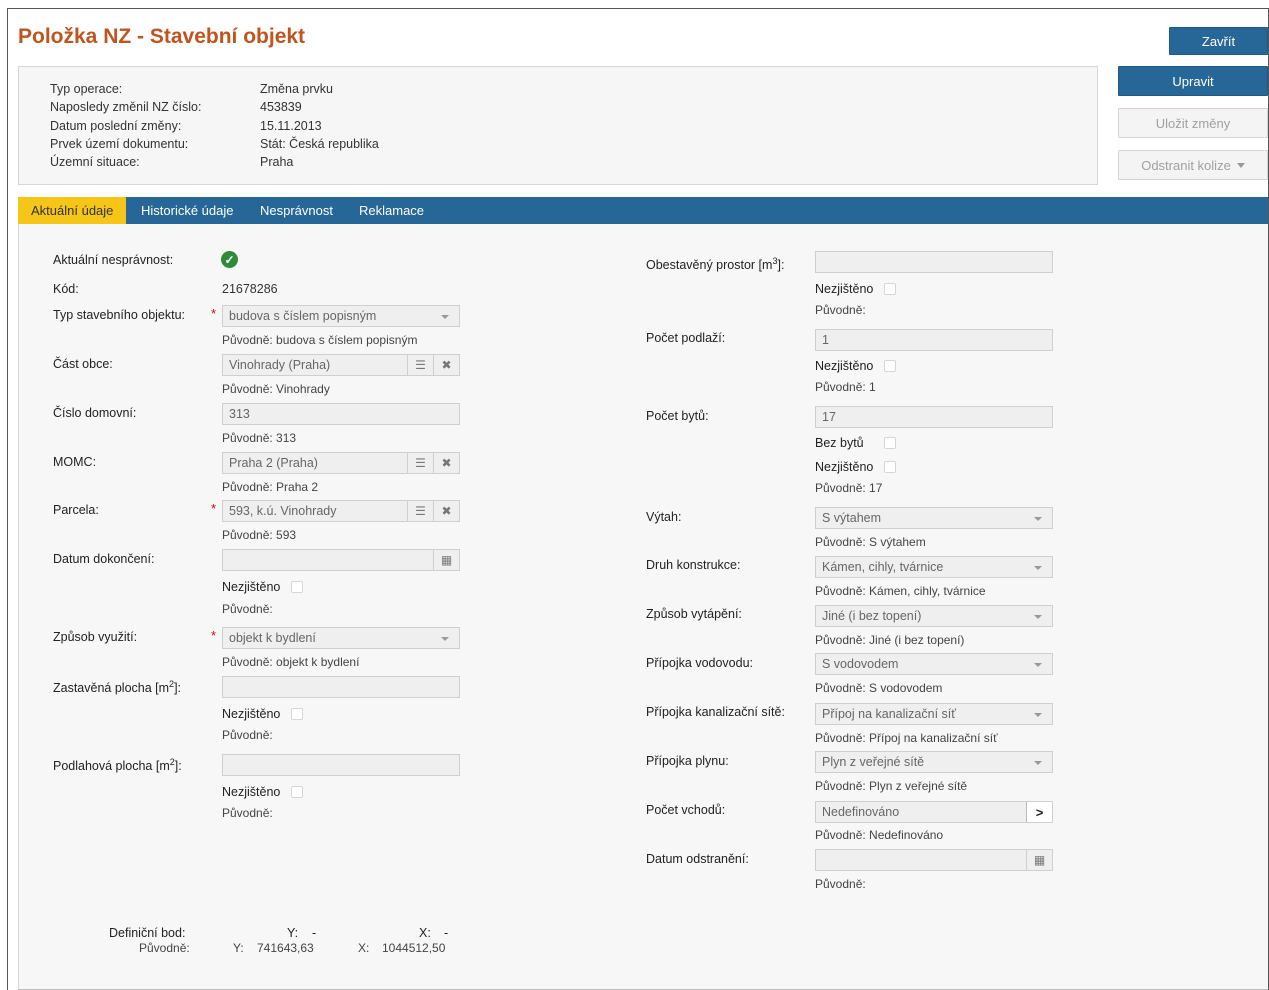  What do you see at coordinates (693, 565) in the screenshot?
I see `construction-type-label: Druh konstrukce:` at bounding box center [693, 565].